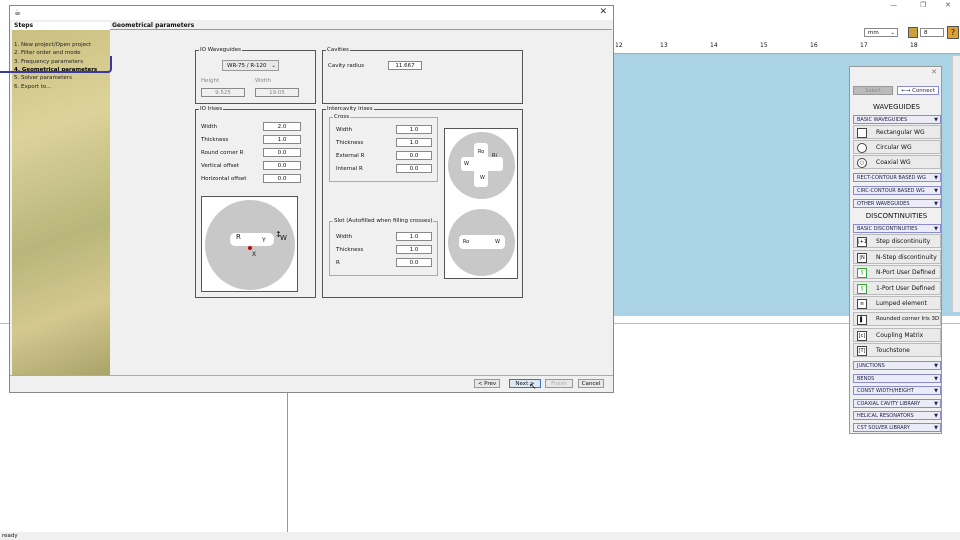 Image resolution: width=960 pixels, height=540 pixels. What do you see at coordinates (414, 129) in the screenshot?
I see `cross-width-field: 1.0` at bounding box center [414, 129].